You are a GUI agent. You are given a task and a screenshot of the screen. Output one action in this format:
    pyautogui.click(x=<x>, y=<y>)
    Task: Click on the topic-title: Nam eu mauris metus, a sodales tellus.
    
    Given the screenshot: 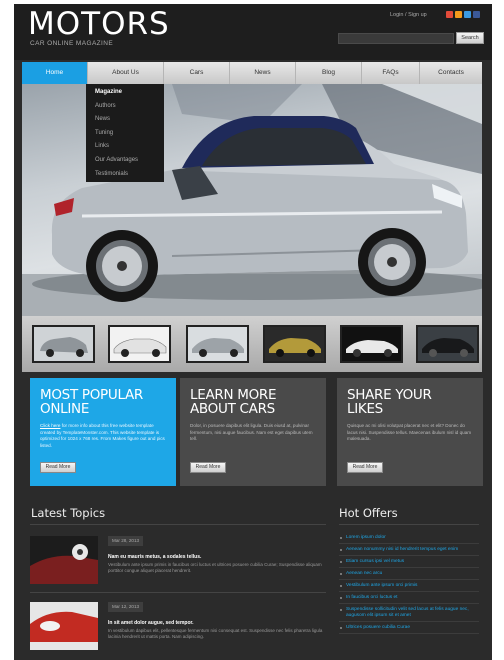 What is the action you would take?
    pyautogui.click(x=154, y=557)
    